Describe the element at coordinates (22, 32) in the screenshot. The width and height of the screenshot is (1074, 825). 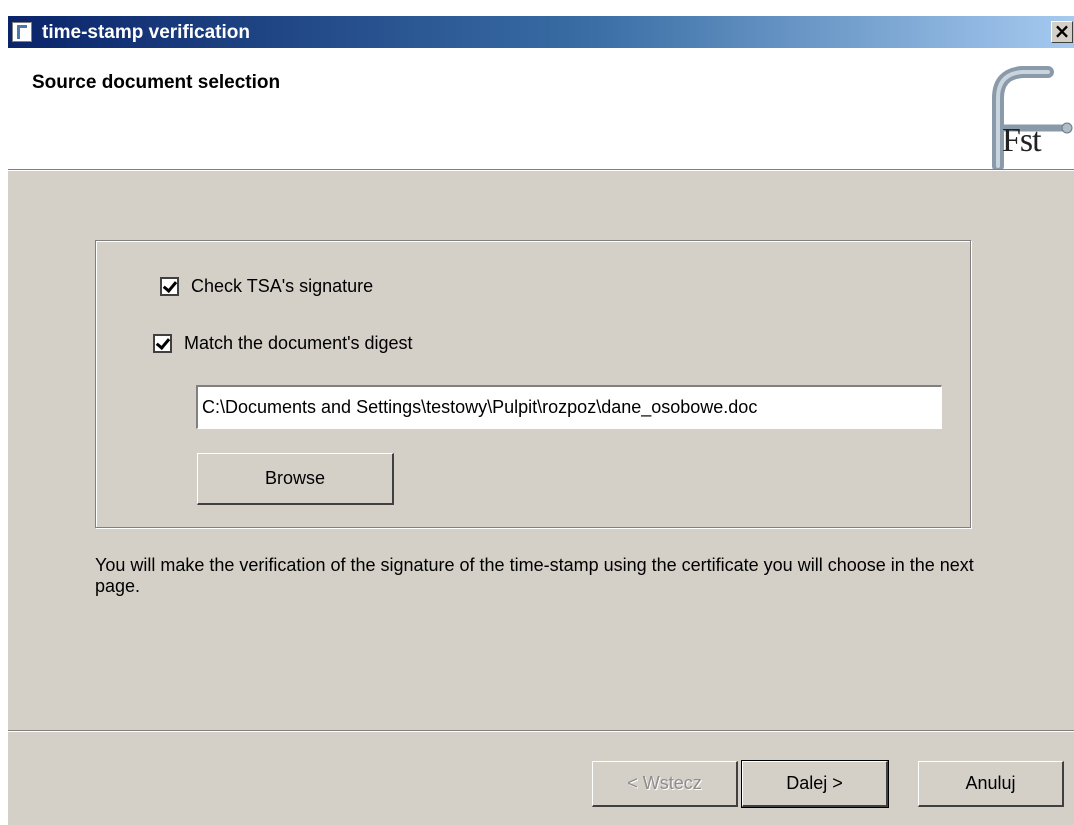
I see `app-icon` at that location.